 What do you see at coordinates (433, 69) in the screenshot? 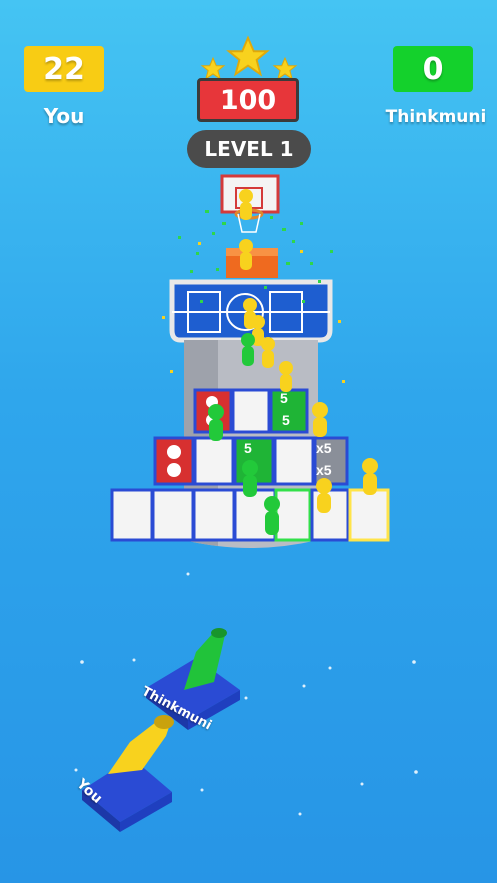
I see `opponent-score: 0` at bounding box center [433, 69].